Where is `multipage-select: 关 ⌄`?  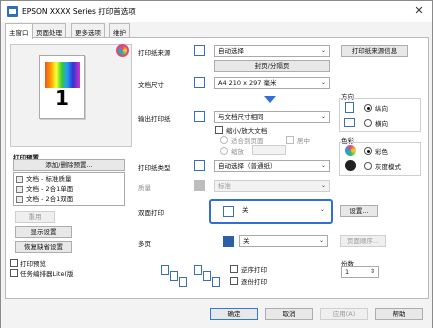
multipage-select: 关 ⌄ is located at coordinates (283, 241).